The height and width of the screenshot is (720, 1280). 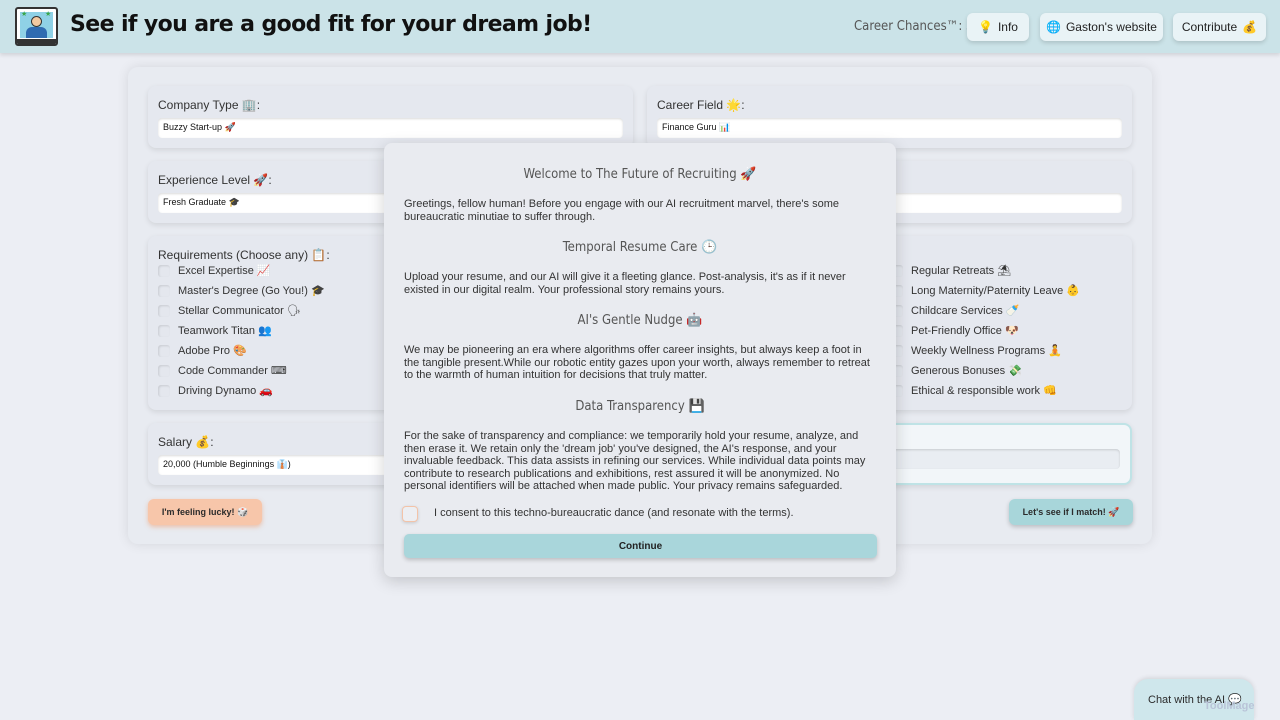 I want to click on requirement-option: Stellar Communicator 🗣, so click(x=229, y=310).